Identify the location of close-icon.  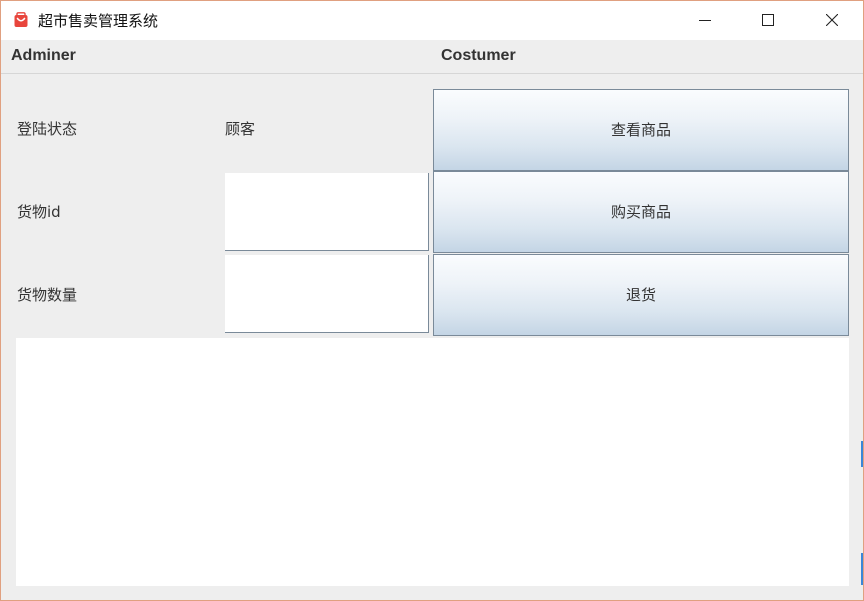
(832, 20).